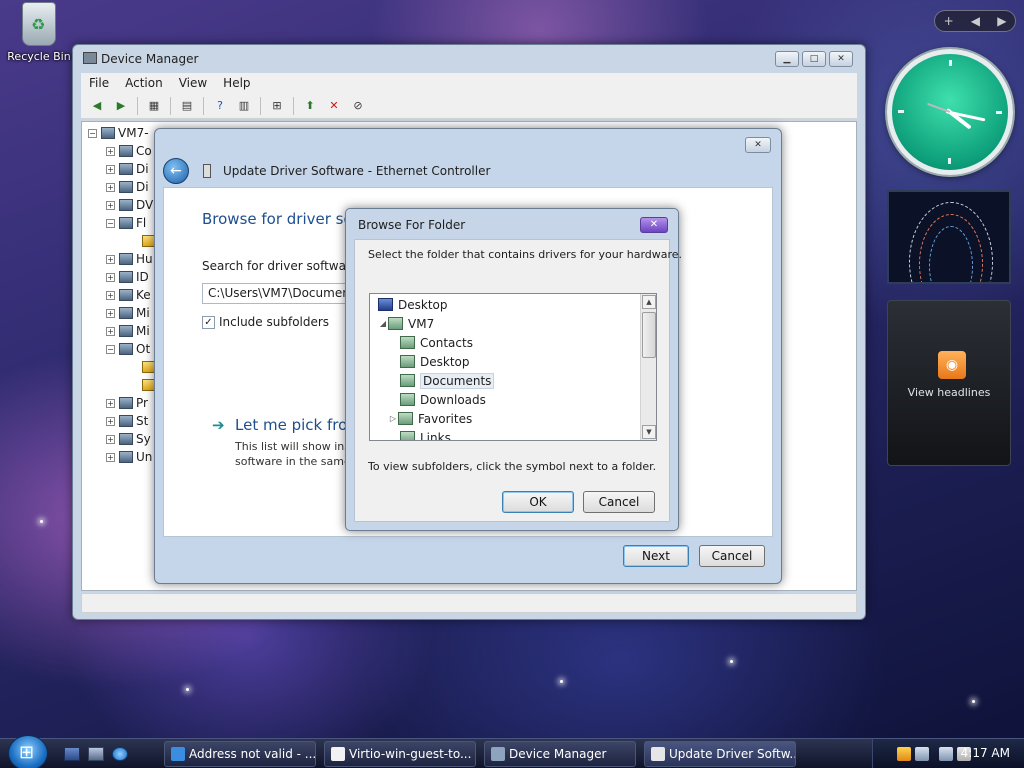  Describe the element at coordinates (203, 105) in the screenshot. I see `toolbar-separator` at that location.